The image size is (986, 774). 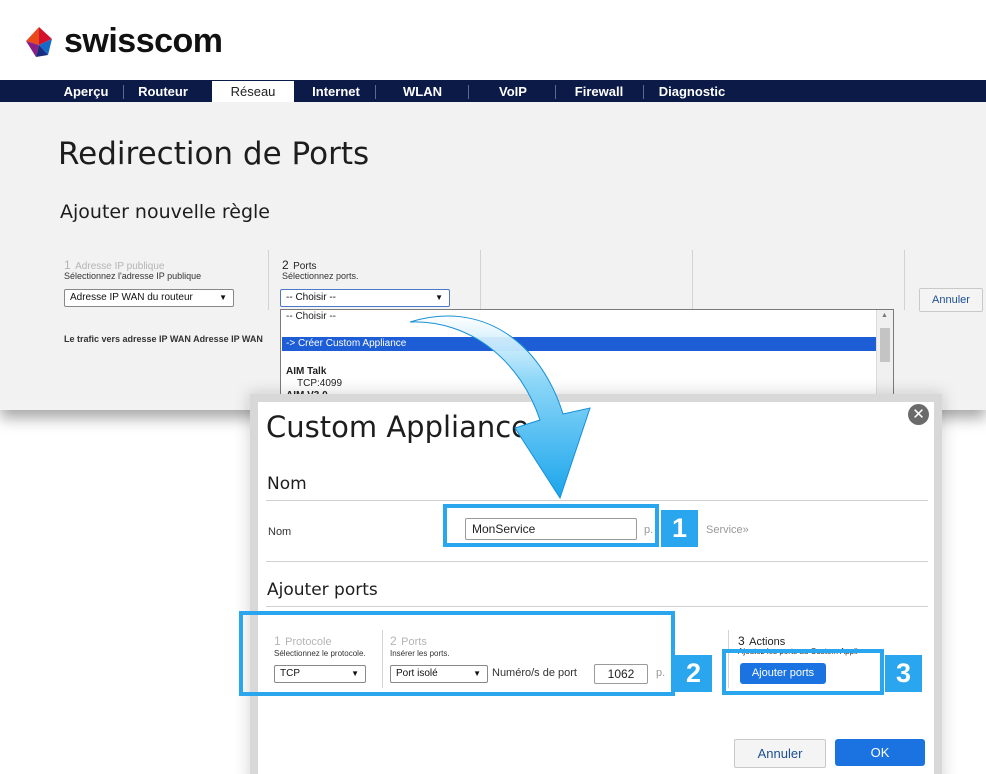 I want to click on tab-internet: Internet, so click(x=336, y=92).